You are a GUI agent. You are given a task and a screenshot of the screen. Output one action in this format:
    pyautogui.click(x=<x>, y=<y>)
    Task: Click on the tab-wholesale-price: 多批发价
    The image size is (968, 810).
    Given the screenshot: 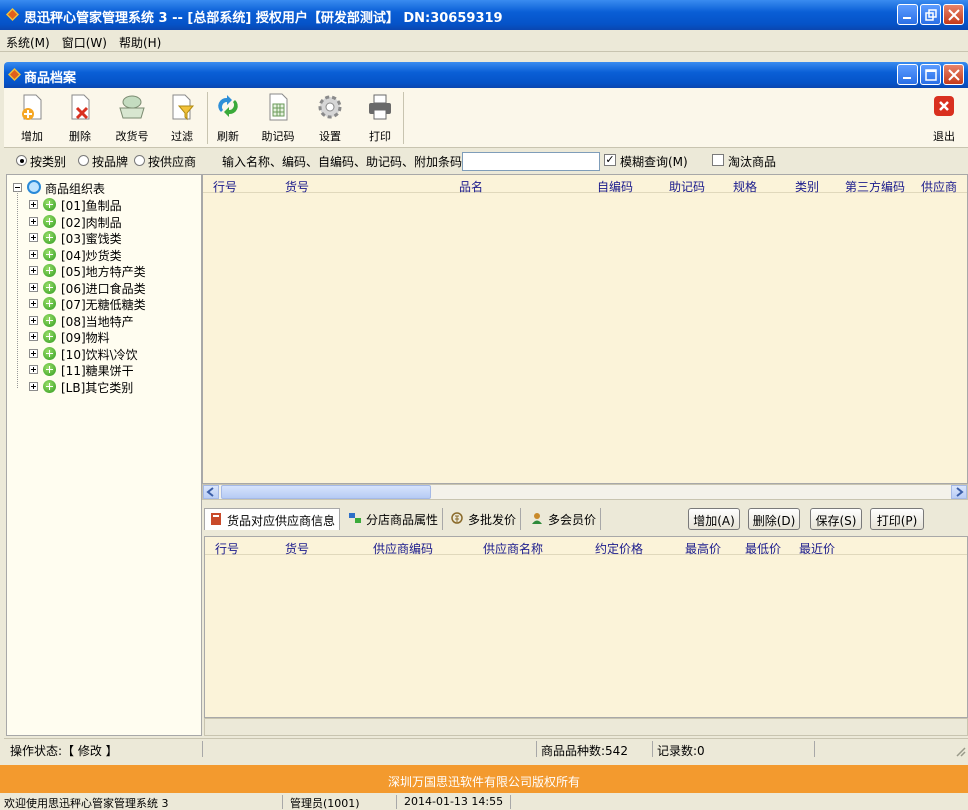 What is the action you would take?
    pyautogui.click(x=484, y=519)
    